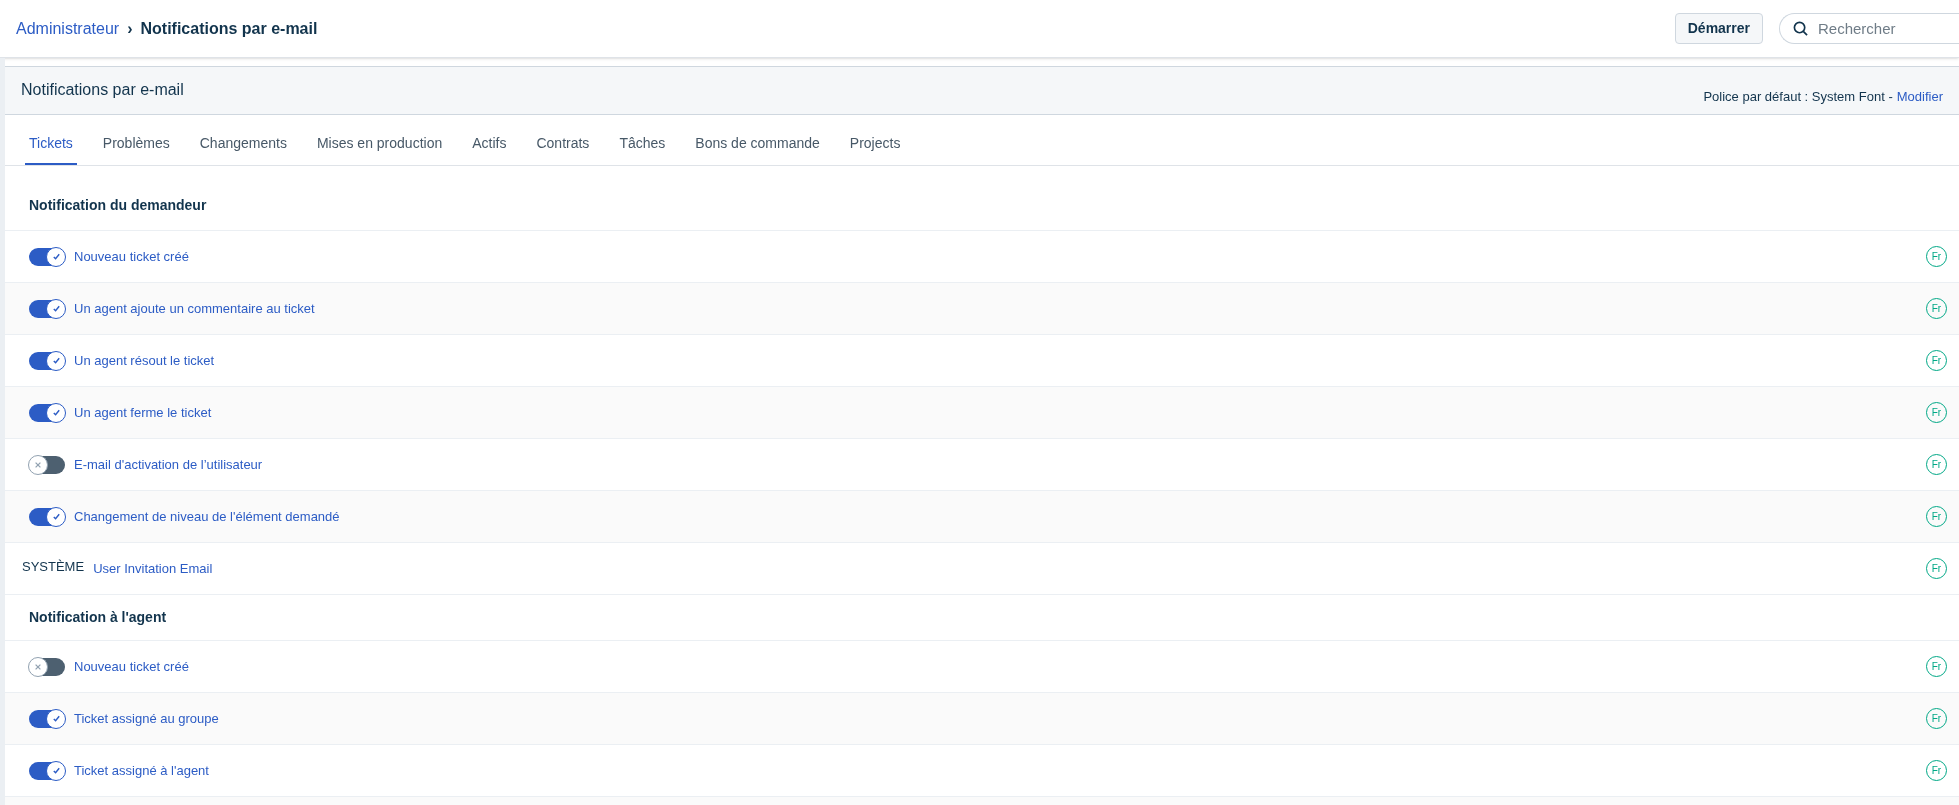 Image resolution: width=1959 pixels, height=805 pixels. Describe the element at coordinates (98, 617) in the screenshot. I see `section-heading: Notification à l'agent` at that location.